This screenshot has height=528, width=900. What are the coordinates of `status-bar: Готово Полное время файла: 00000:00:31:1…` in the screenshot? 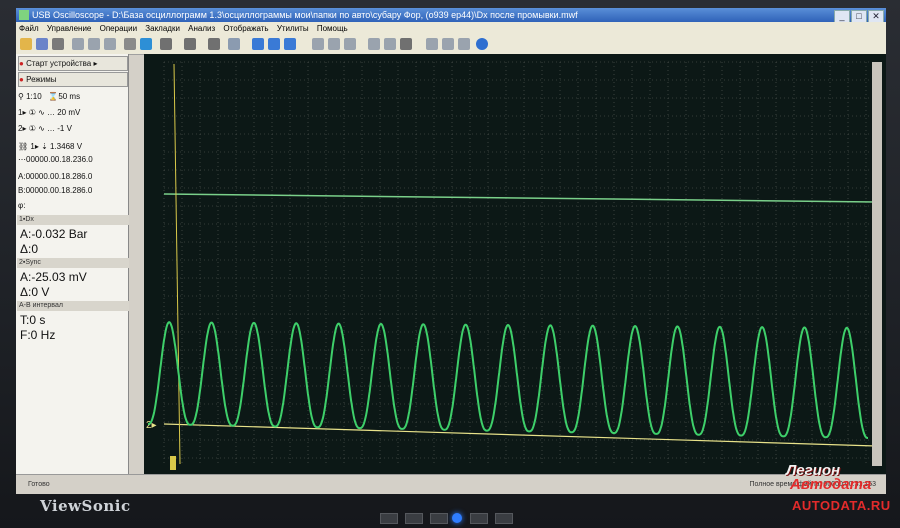 It's located at (451, 484).